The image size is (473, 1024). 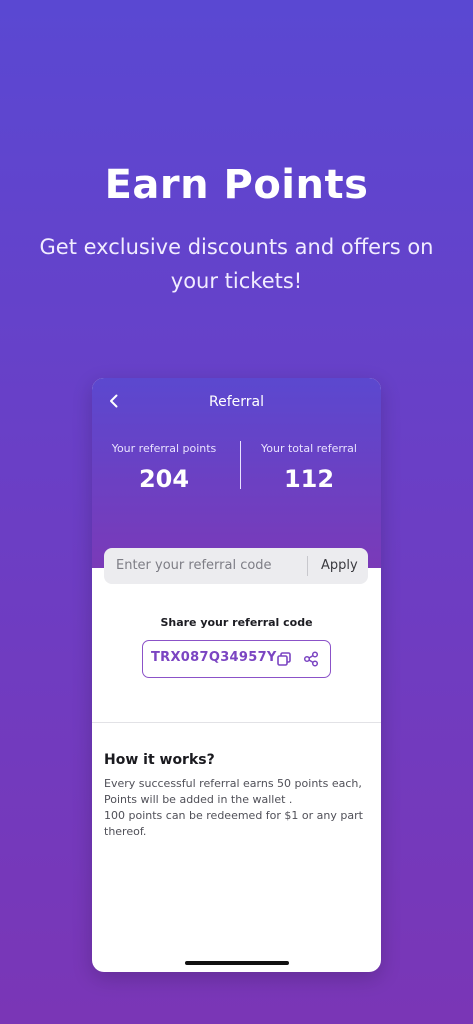 I want to click on code-bar-separator, so click(x=307, y=566).